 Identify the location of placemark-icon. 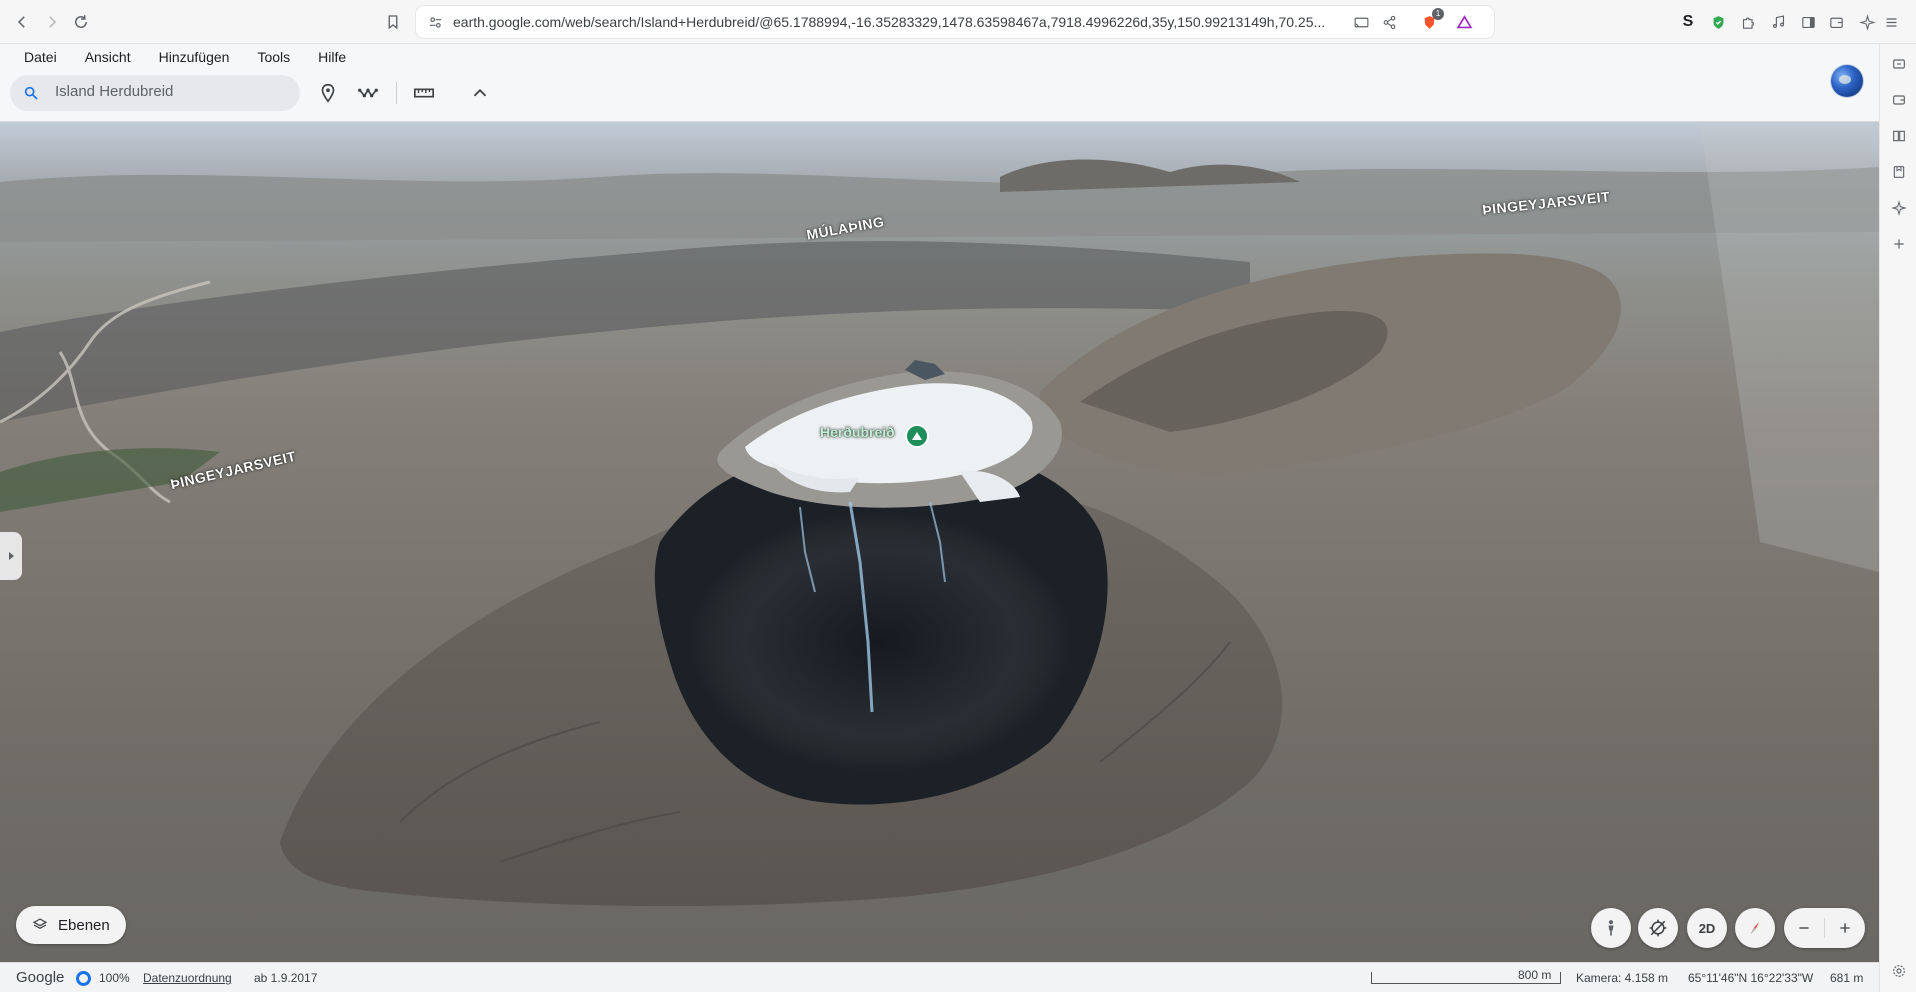
(328, 93).